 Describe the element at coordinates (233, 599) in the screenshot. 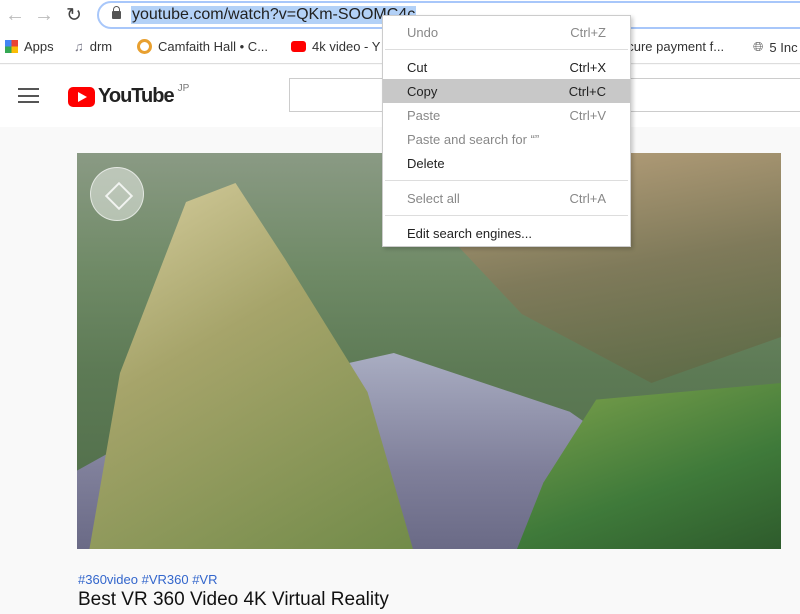

I see `video-title: Best VR 360 Video 4K Virtual Reality` at that location.